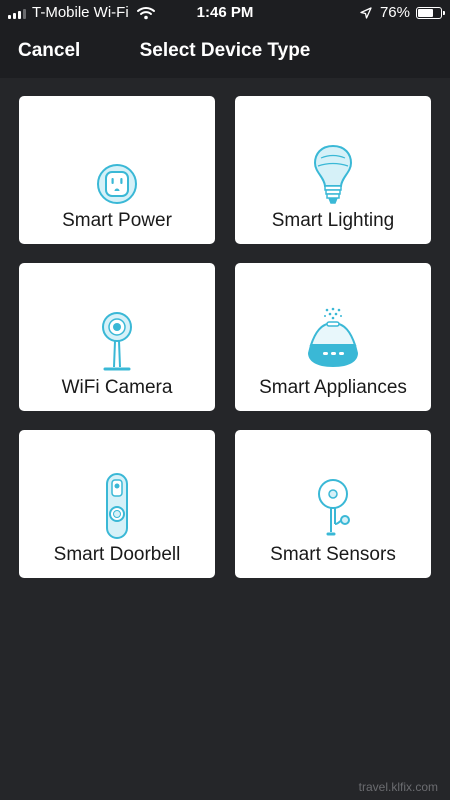 This screenshot has width=450, height=800. Describe the element at coordinates (444, 12) in the screenshot. I see `battery-cap` at that location.